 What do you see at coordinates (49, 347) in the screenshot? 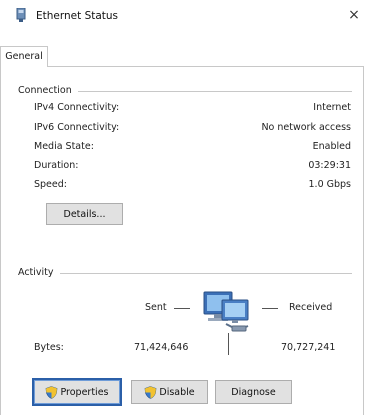
I see `bytes-label: Bytes:` at bounding box center [49, 347].